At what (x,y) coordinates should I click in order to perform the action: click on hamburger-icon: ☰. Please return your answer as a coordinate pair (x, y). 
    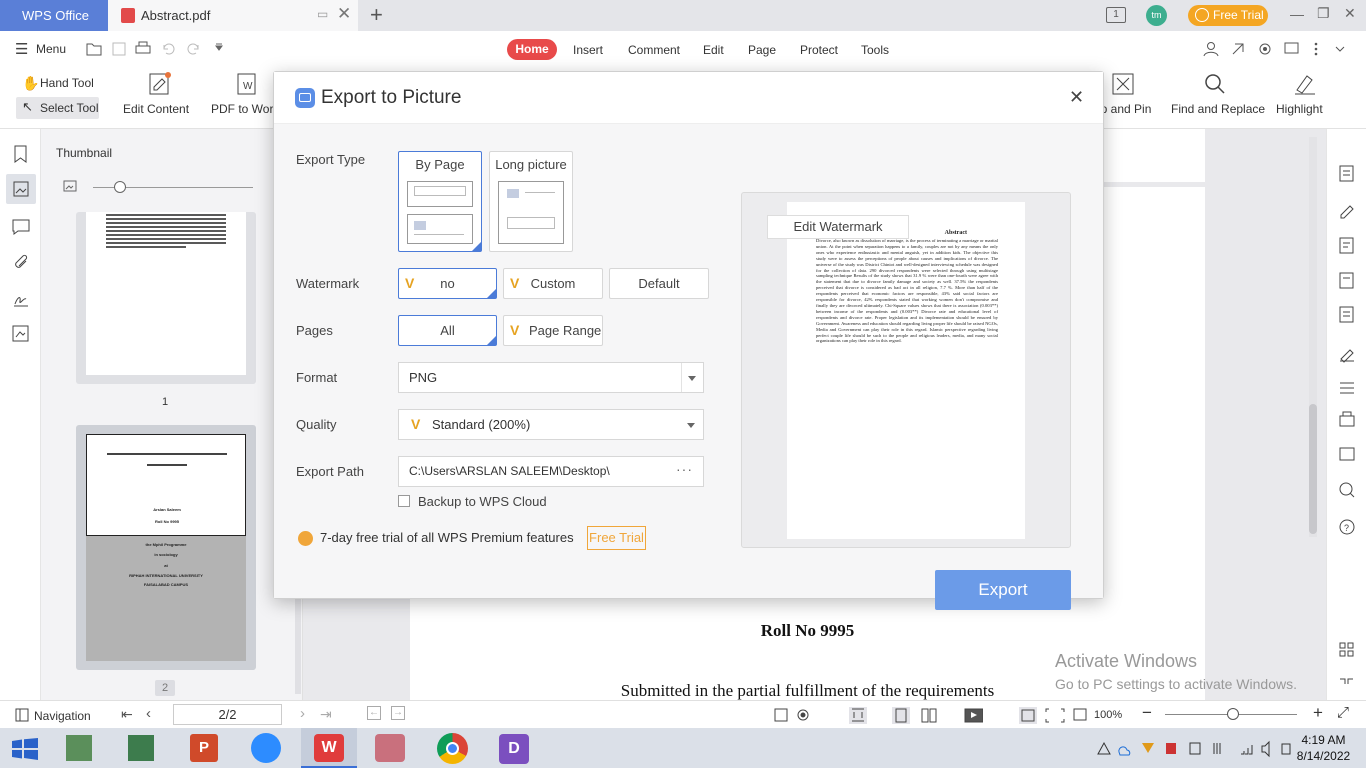
    Looking at the image, I should click on (21, 49).